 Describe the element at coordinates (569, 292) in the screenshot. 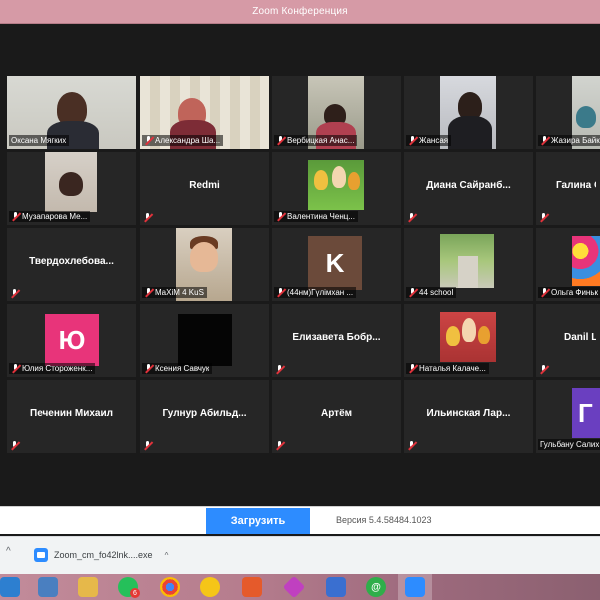

I see `participant-label: Ольга Финьк` at that location.